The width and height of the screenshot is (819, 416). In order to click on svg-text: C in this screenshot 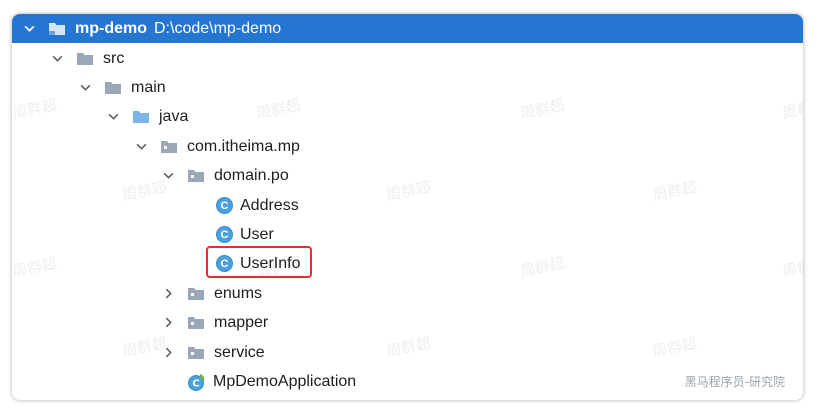, I will do `click(195, 383)`.